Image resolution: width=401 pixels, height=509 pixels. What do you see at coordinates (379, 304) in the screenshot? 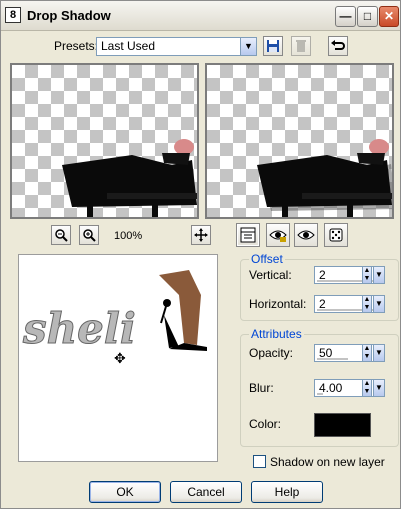
I see `horizontal-dropdown: ▼` at bounding box center [379, 304].